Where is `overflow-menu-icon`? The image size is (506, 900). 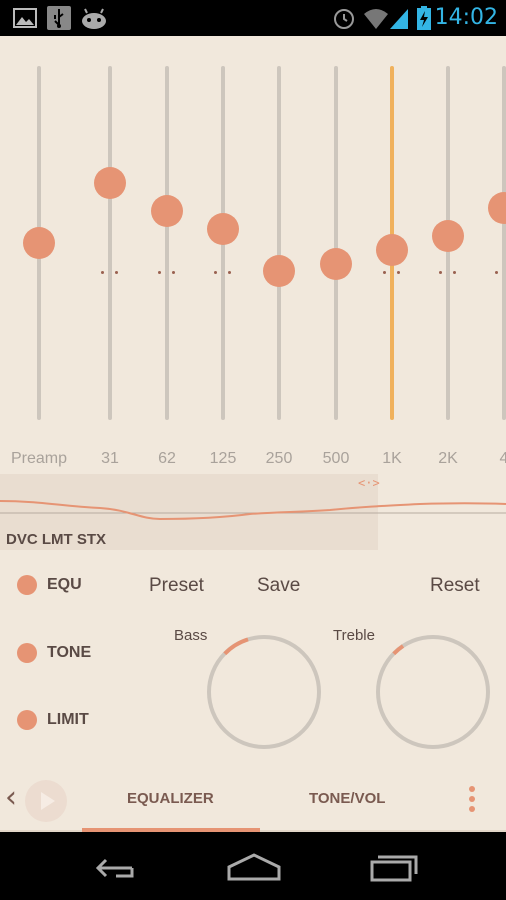 overflow-menu-icon is located at coordinates (472, 799).